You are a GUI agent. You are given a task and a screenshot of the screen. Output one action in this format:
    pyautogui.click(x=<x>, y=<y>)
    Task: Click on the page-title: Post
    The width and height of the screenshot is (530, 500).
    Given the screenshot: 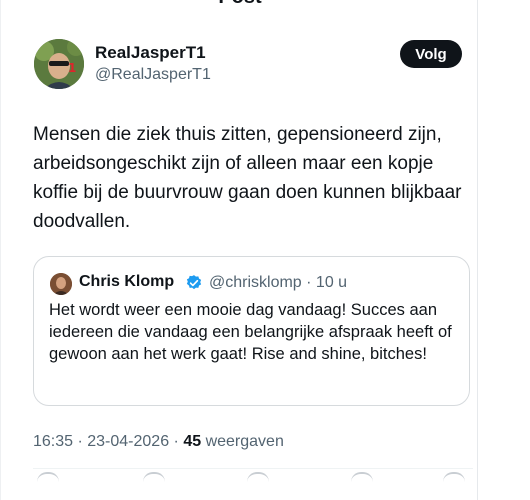 What is the action you would take?
    pyautogui.click(x=240, y=4)
    